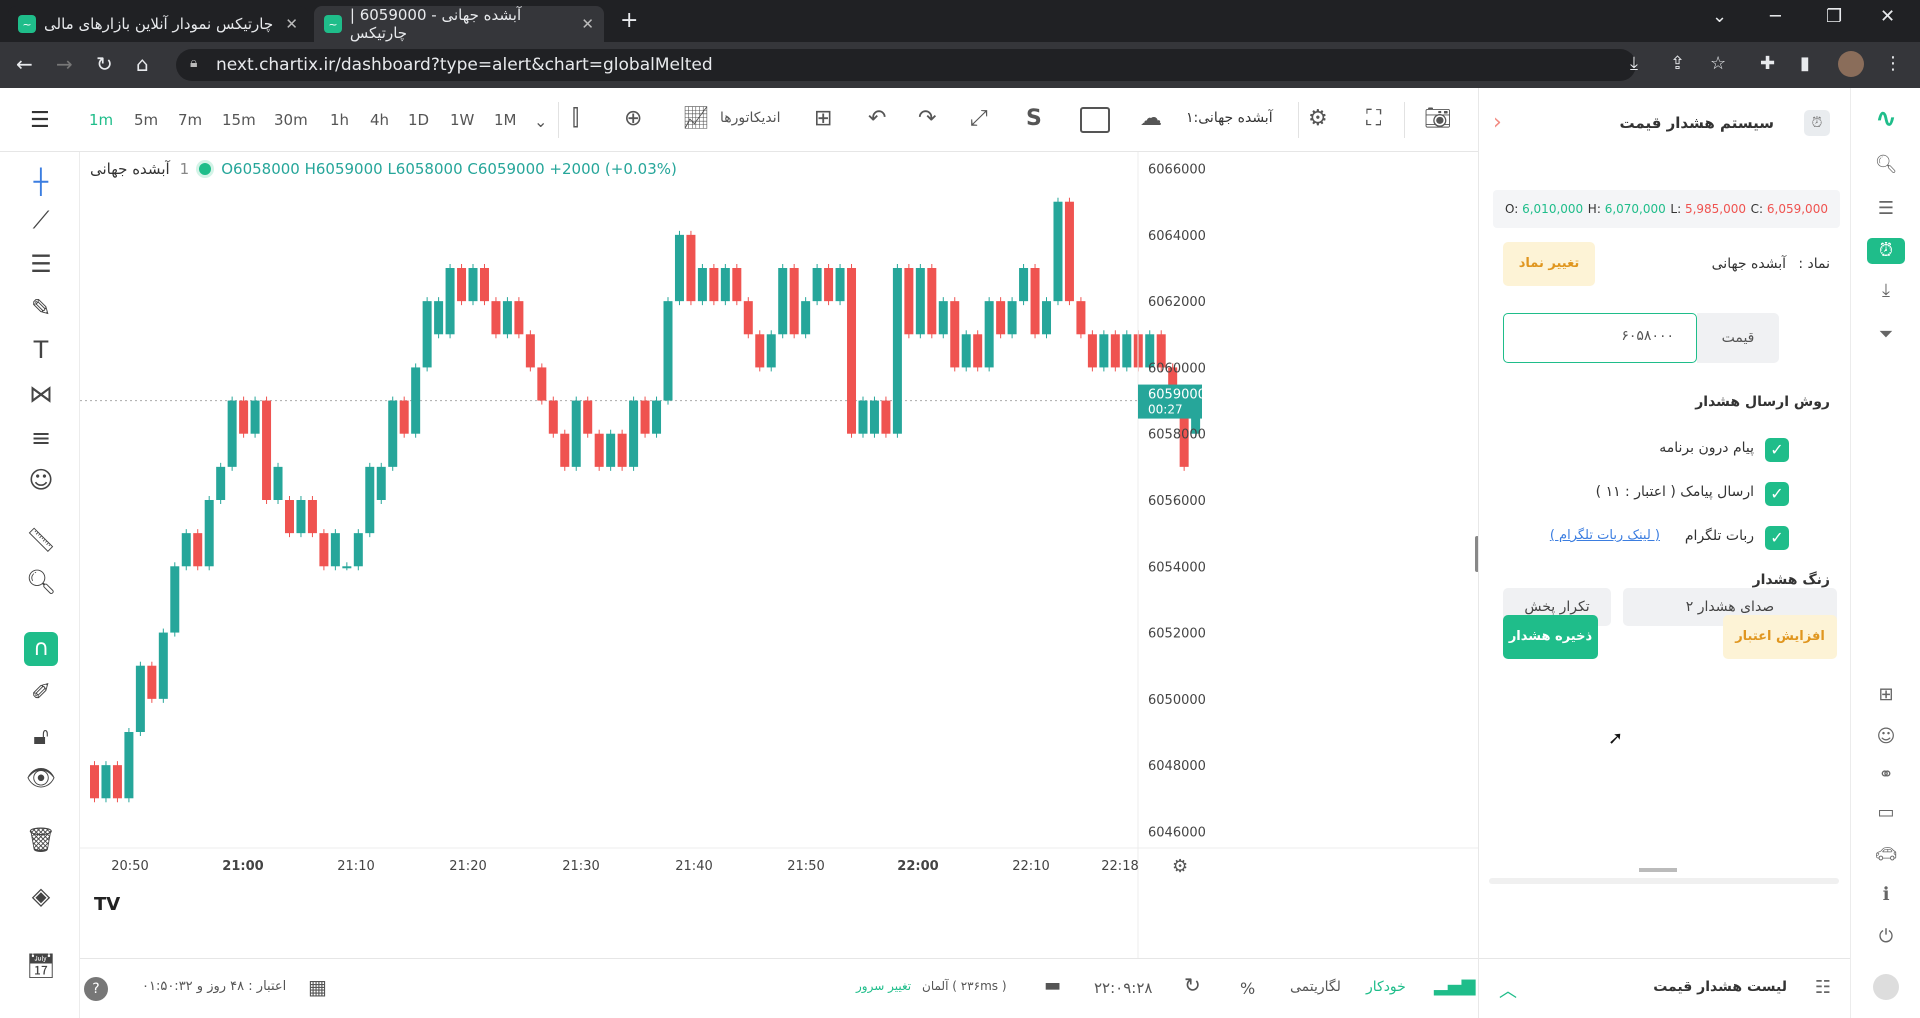 The height and width of the screenshot is (1018, 1920). Describe the element at coordinates (142, 64) in the screenshot. I see `home-icon: ⌂` at that location.